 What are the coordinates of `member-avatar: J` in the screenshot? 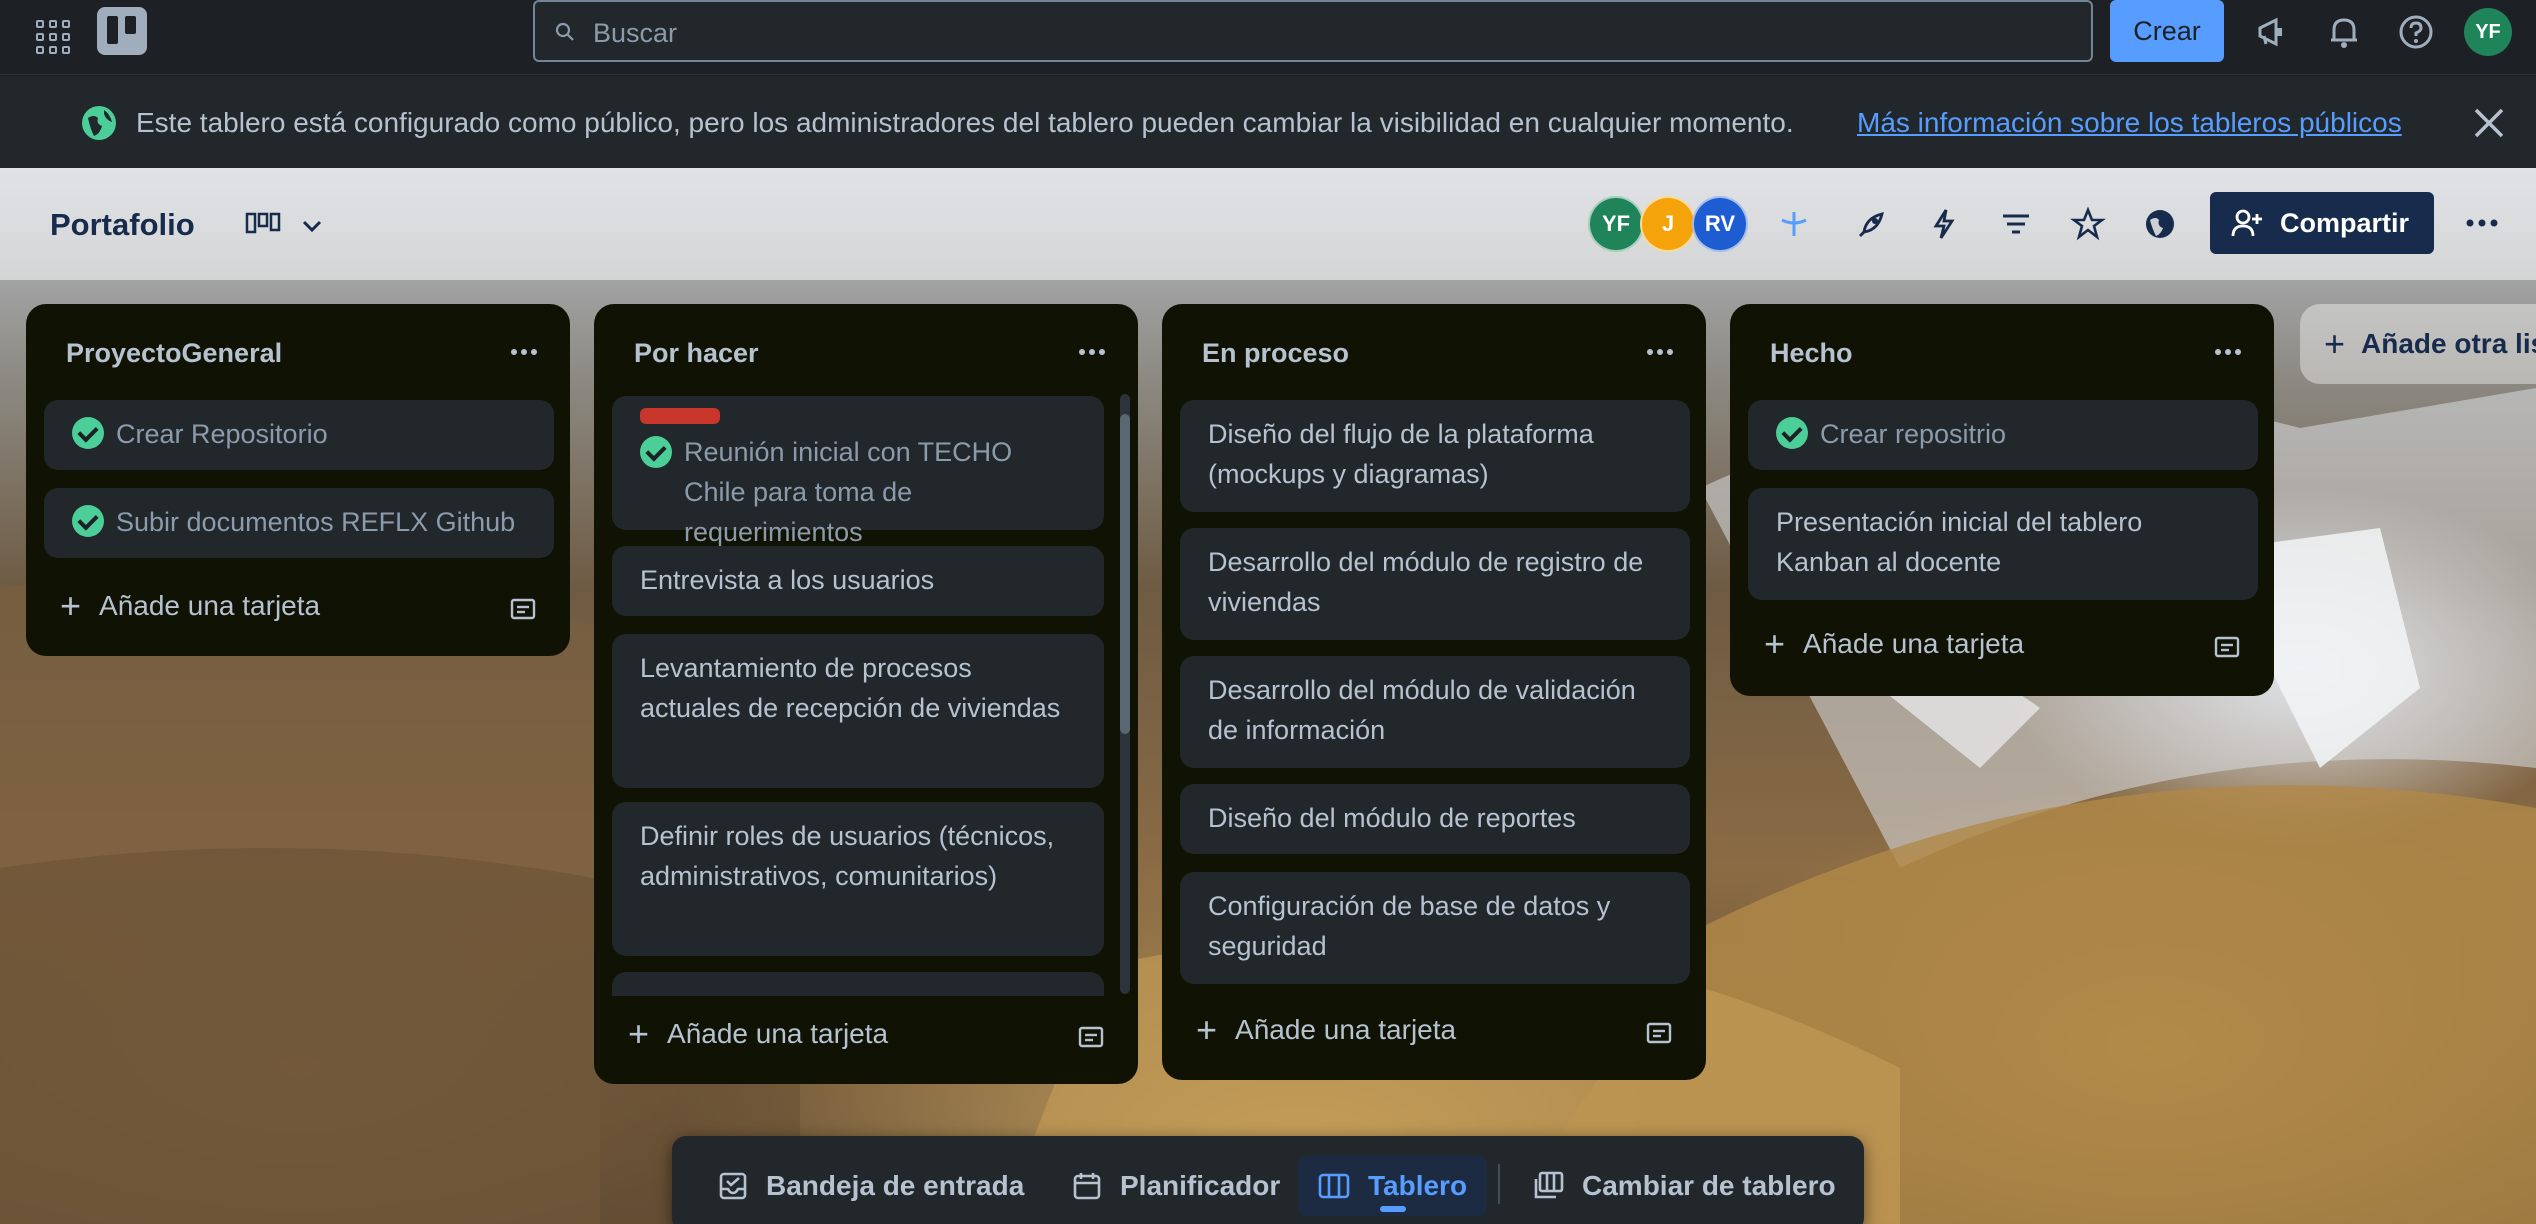 It's located at (1668, 224).